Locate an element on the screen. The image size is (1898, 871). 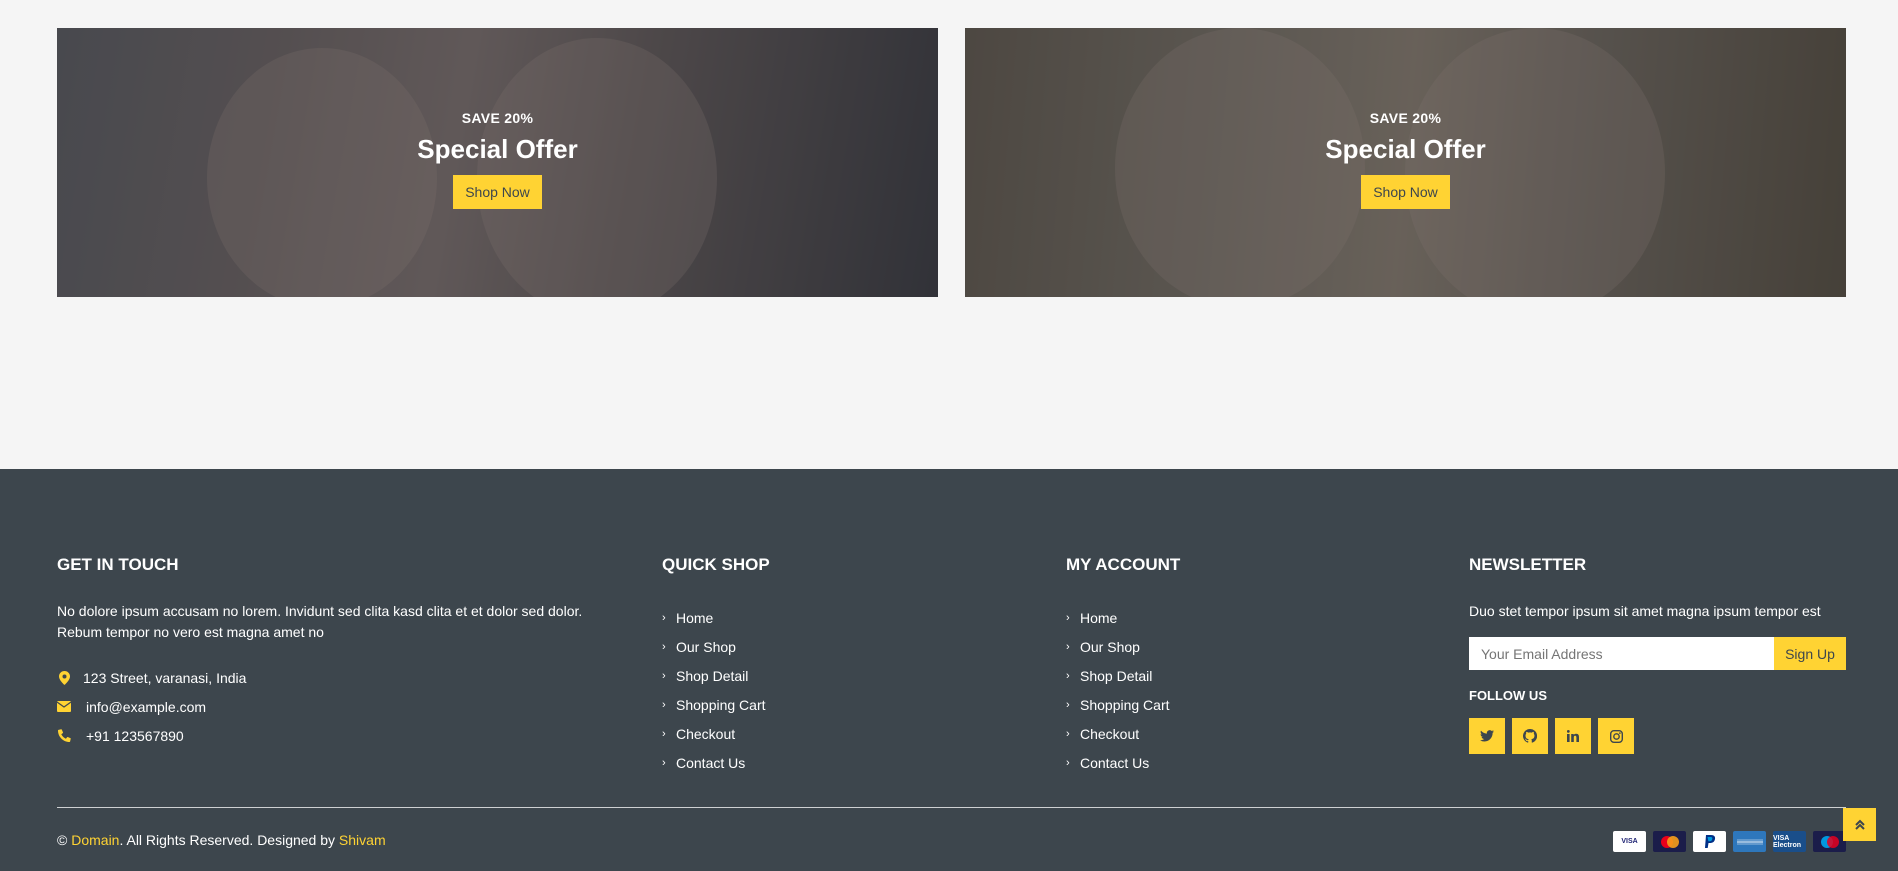
instagram-icon is located at coordinates (1616, 736).